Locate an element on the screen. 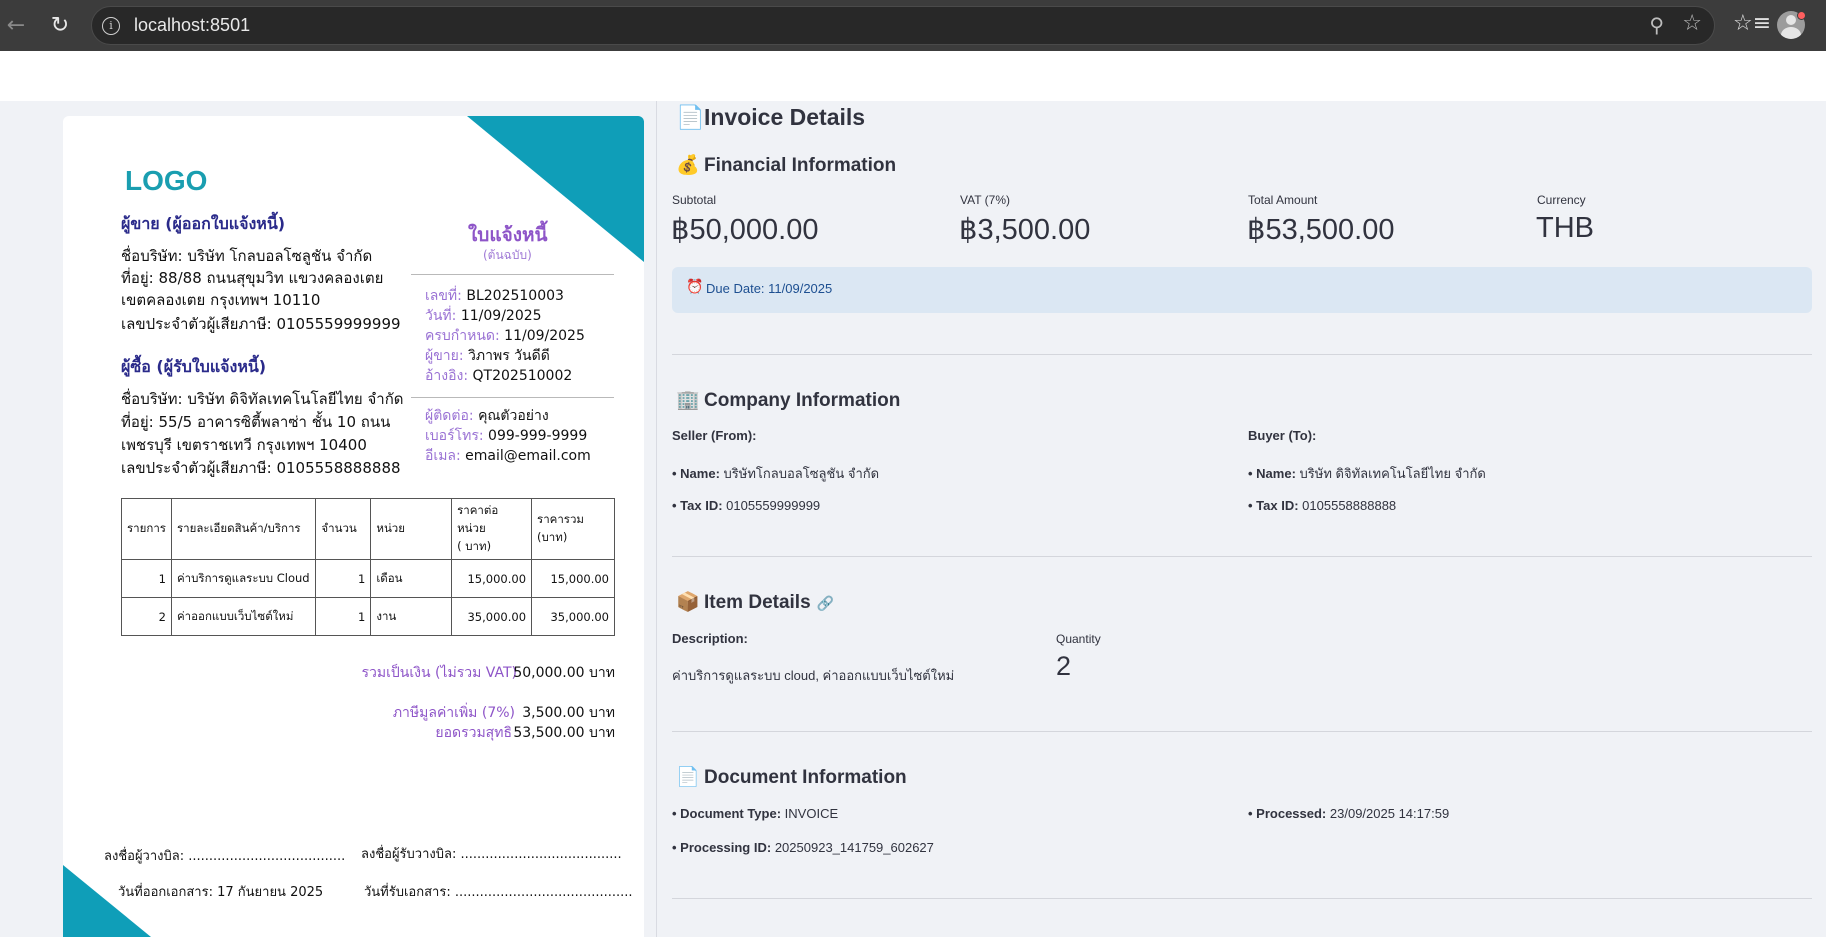 This screenshot has width=1826, height=937. alarm-clock-icon: ⏰ is located at coordinates (695, 287).